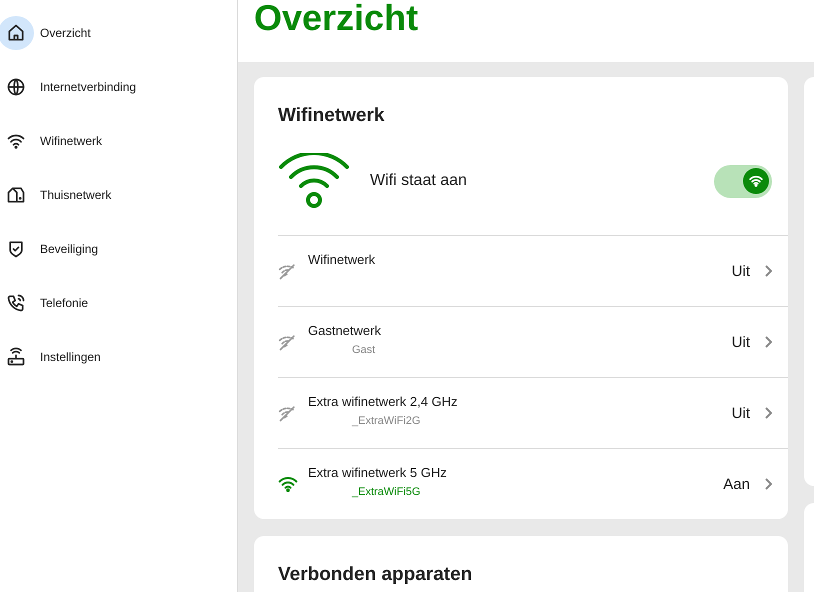 The height and width of the screenshot is (592, 814). What do you see at coordinates (118, 87) in the screenshot?
I see `sidebar-item: Internetverbinding` at bounding box center [118, 87].